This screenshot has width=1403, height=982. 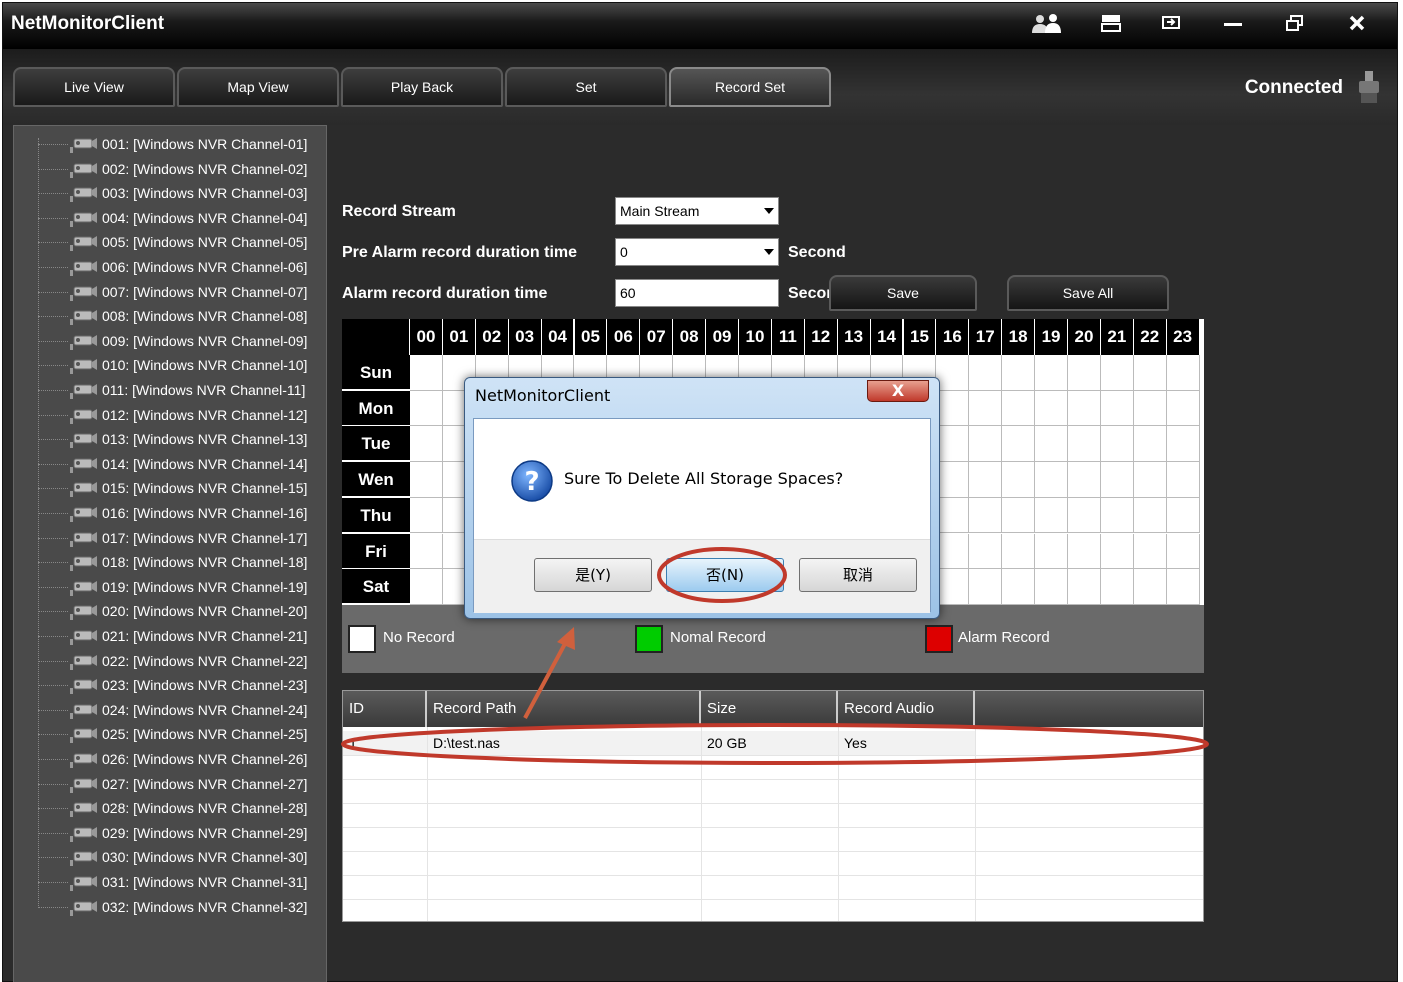 What do you see at coordinates (459, 337) in the screenshot?
I see `hour-header: 01` at bounding box center [459, 337].